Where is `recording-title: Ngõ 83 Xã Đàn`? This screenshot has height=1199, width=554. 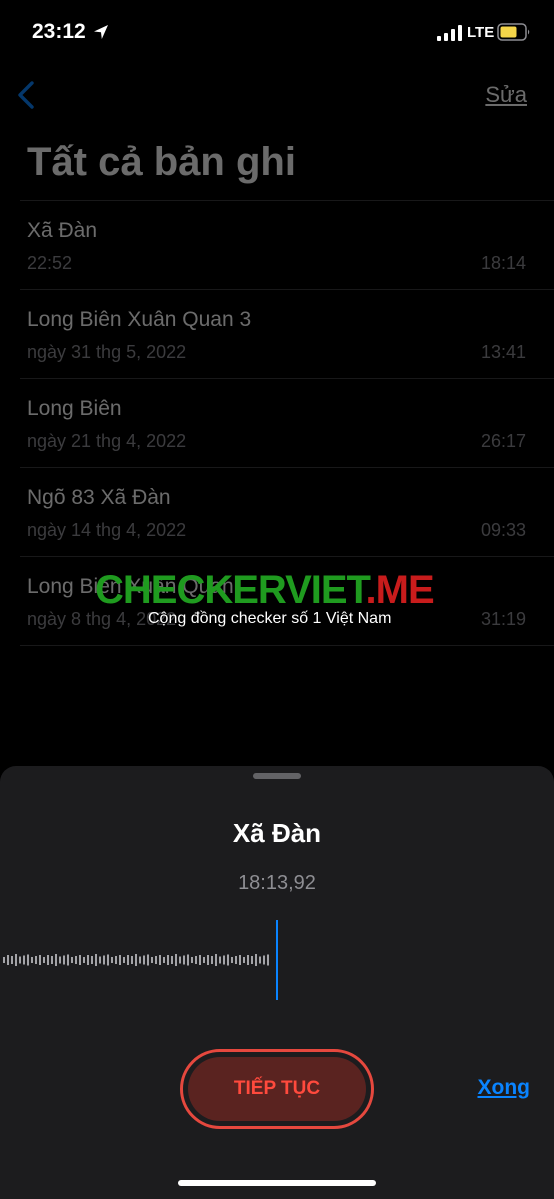 recording-title: Ngõ 83 Xã Đàn is located at coordinates (99, 497).